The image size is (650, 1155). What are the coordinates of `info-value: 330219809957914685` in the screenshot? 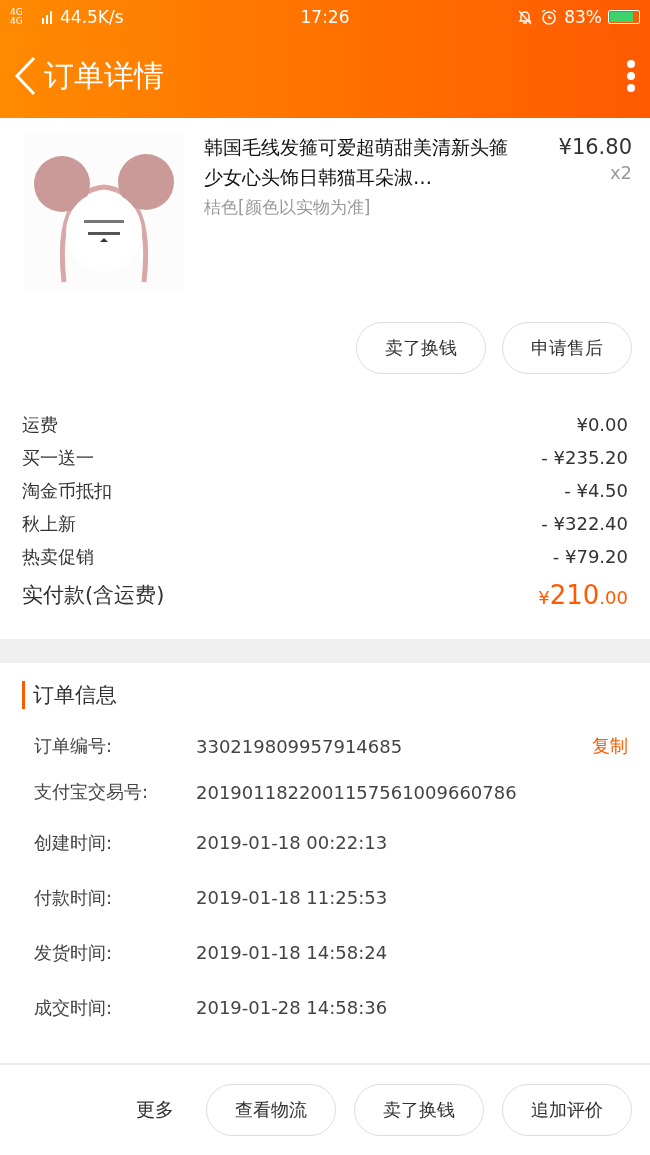 It's located at (300, 746).